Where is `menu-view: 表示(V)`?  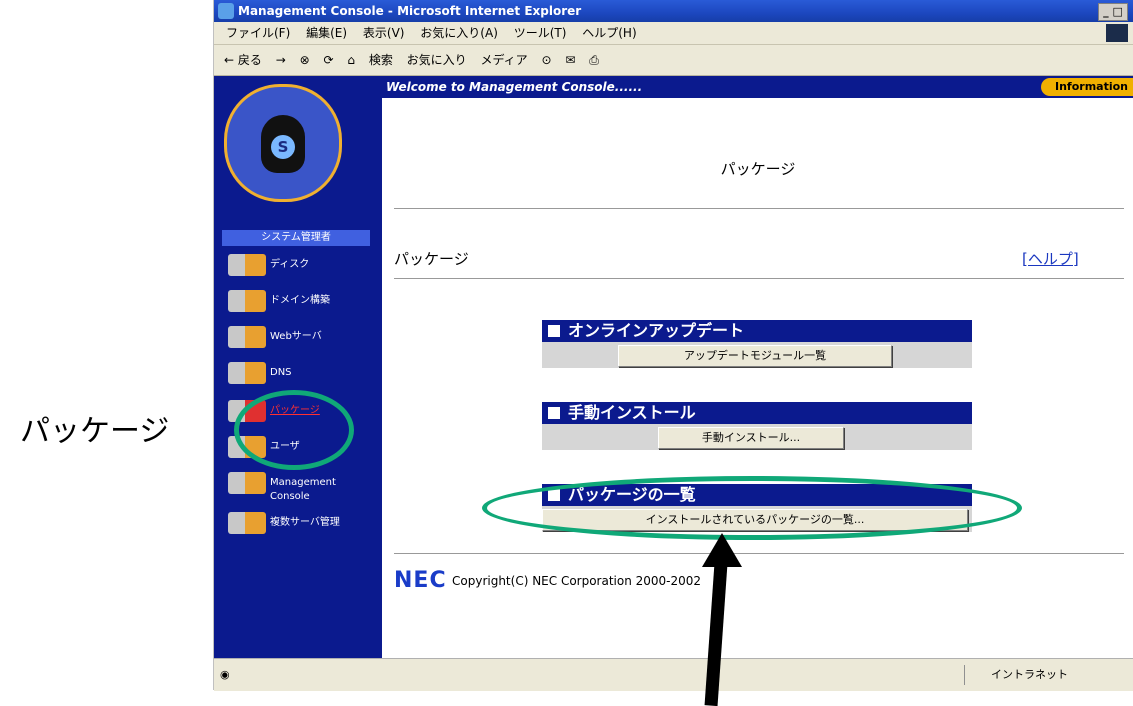
menu-view: 表示(V) is located at coordinates (384, 33).